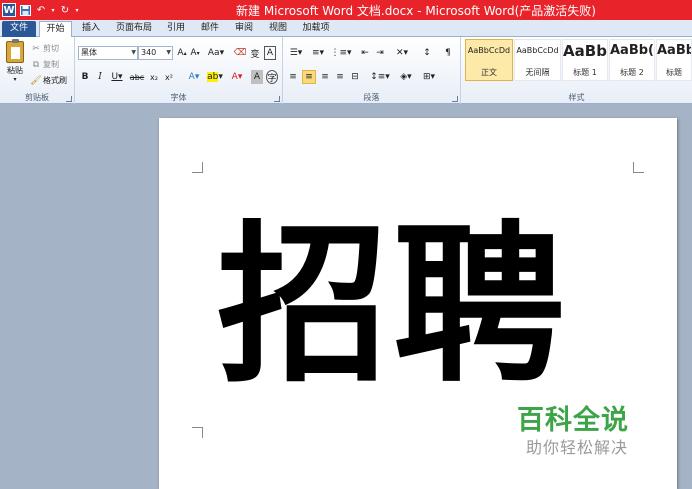 This screenshot has width=692, height=489. Describe the element at coordinates (309, 77) in the screenshot. I see `align-center-icon: ≡` at that location.